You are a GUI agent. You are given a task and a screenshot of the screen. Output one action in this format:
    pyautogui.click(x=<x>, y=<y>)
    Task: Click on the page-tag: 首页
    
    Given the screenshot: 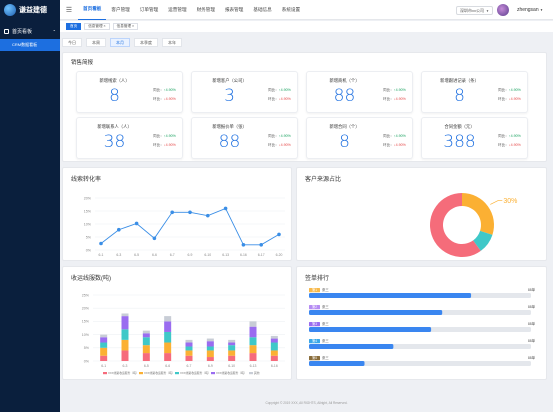 What is the action you would take?
    pyautogui.click(x=74, y=26)
    